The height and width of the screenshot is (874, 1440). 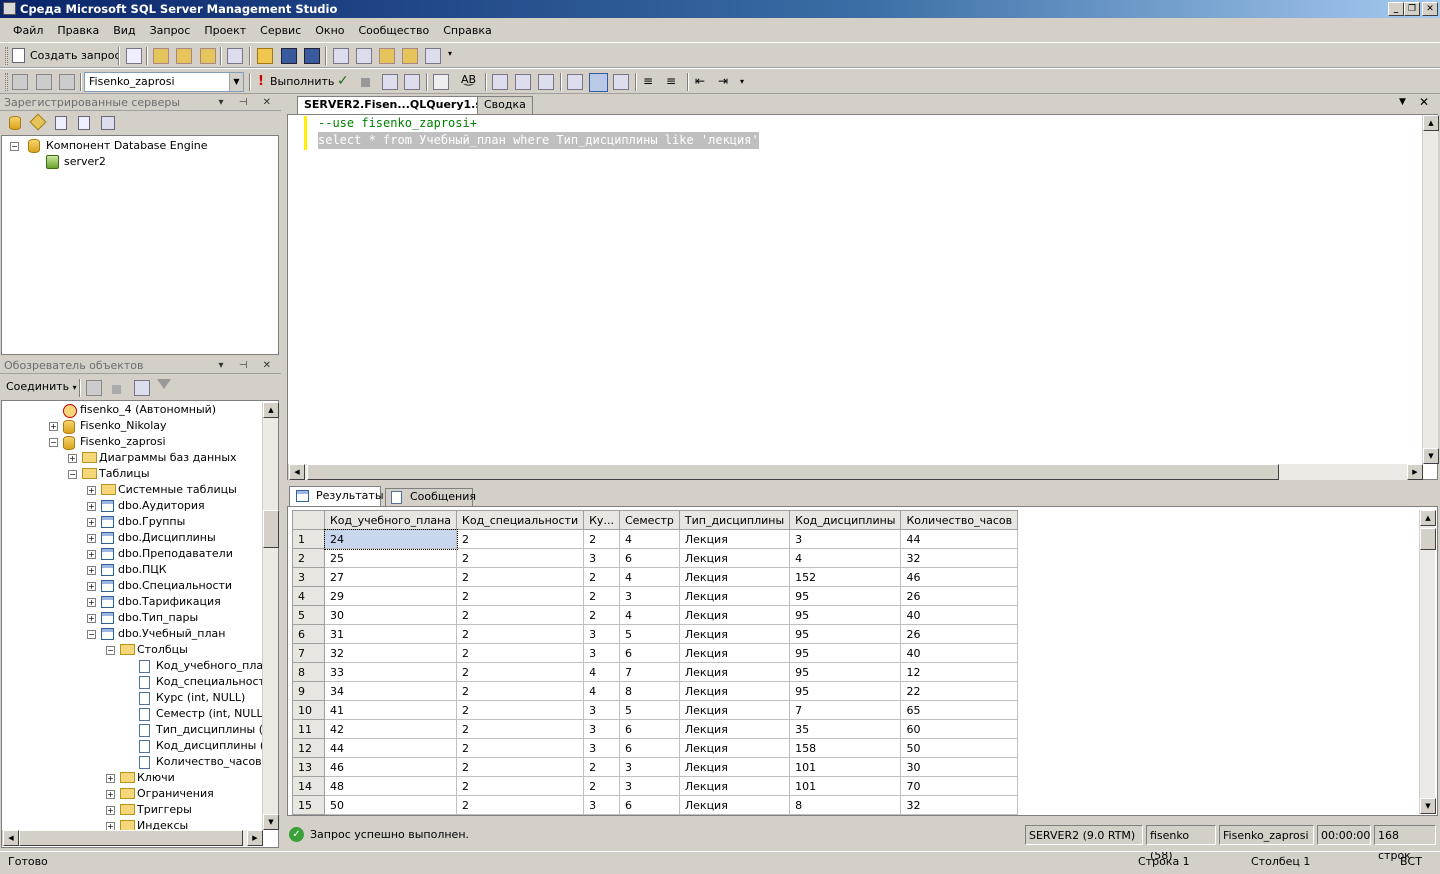 What do you see at coordinates (655, 729) in the screenshot?
I see `table-row: 11 42 2 3 6 Лекция 35 60` at bounding box center [655, 729].